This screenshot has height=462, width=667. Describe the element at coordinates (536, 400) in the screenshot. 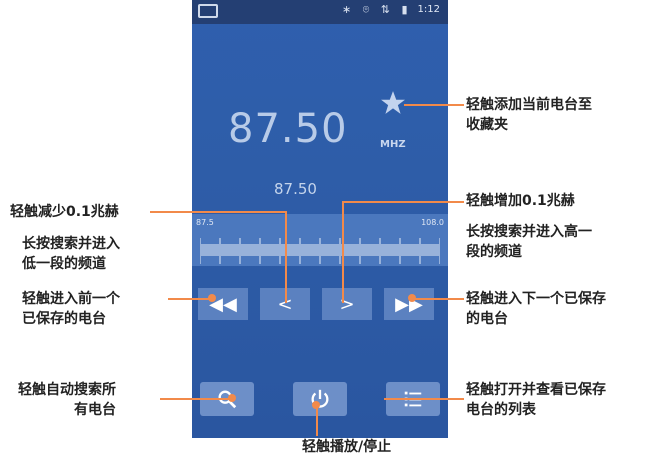

I see `callout-open-list: 轻触打开并查看已保存 电台的列表` at that location.